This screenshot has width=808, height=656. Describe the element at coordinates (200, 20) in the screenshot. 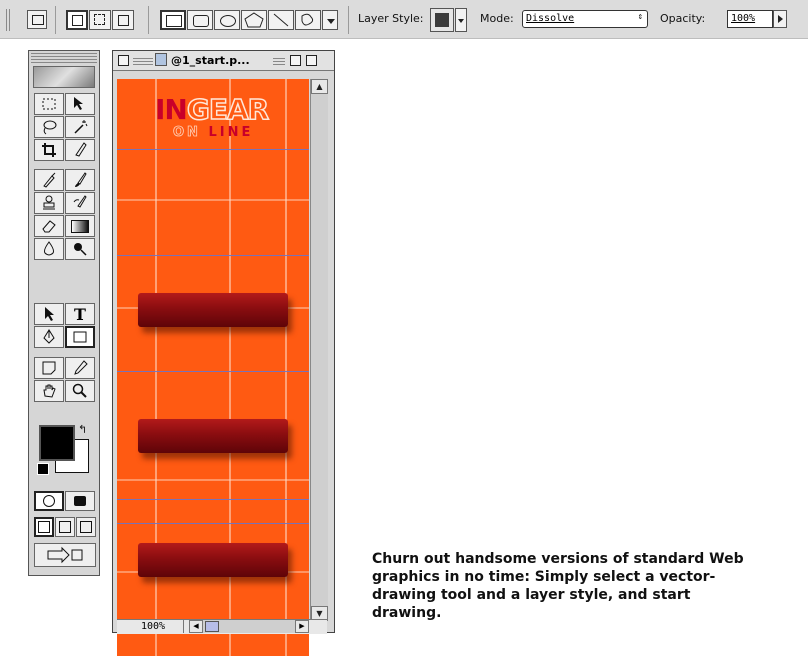

I see `rounded-rectangle-tool-button` at that location.